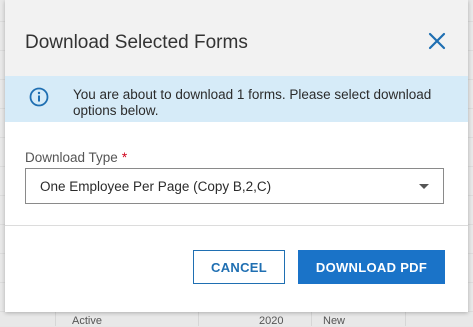  Describe the element at coordinates (87, 321) in the screenshot. I see `status-cell: Active` at that location.